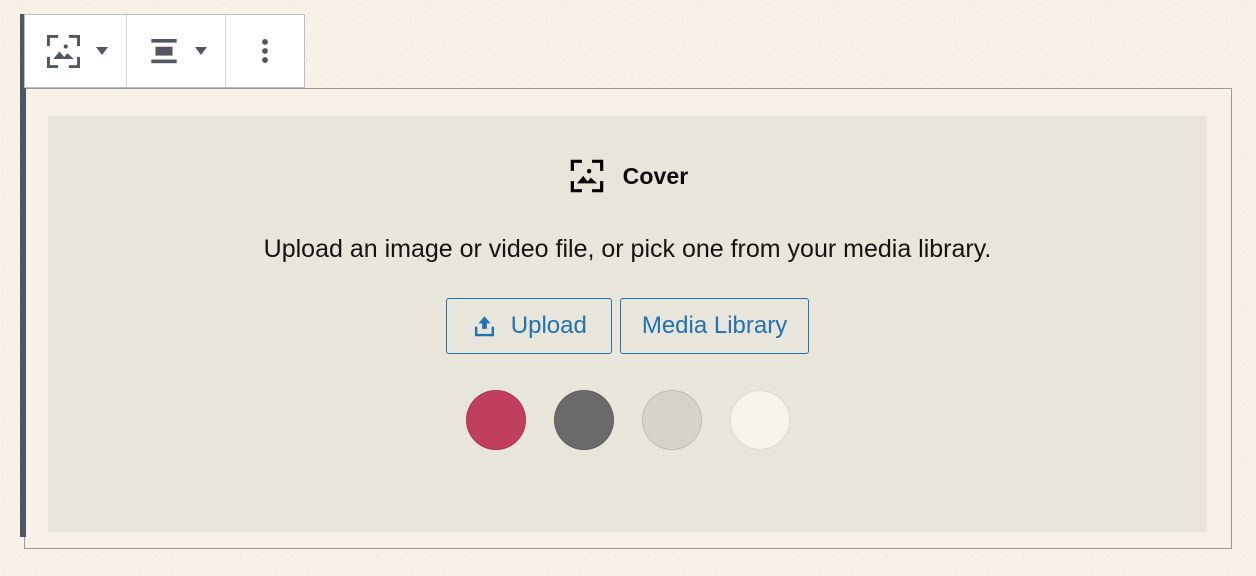  Describe the element at coordinates (548, 325) in the screenshot. I see `upload-button-label: Upload` at that location.